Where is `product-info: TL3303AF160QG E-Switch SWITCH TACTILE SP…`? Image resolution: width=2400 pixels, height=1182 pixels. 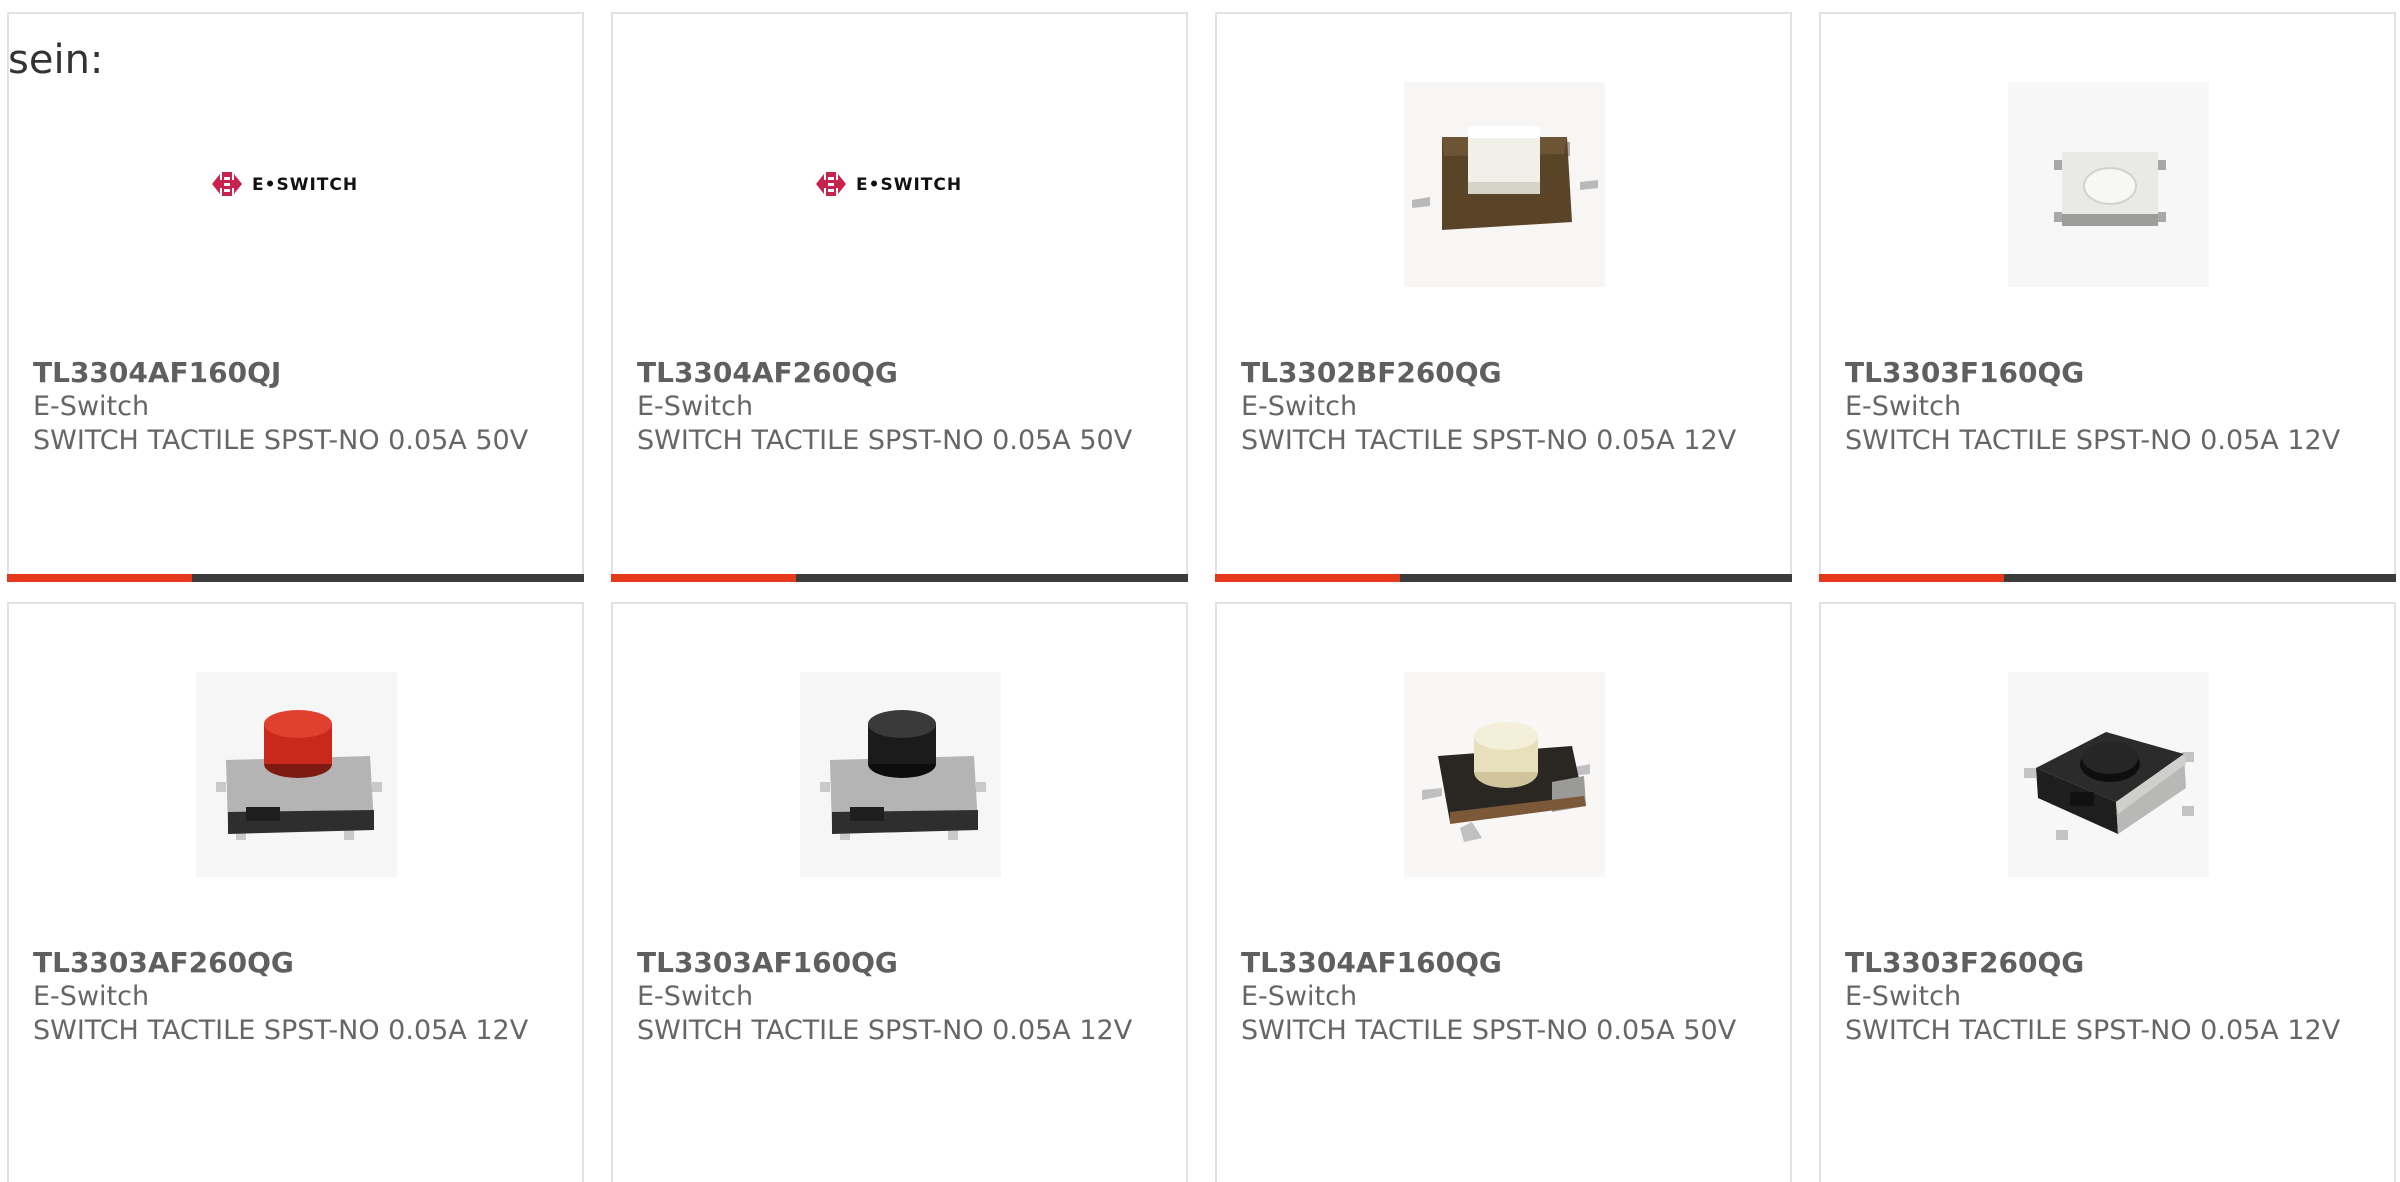
product-info: TL3303AF160QG E-Switch SWITCH TACTILE SP… is located at coordinates (905, 997).